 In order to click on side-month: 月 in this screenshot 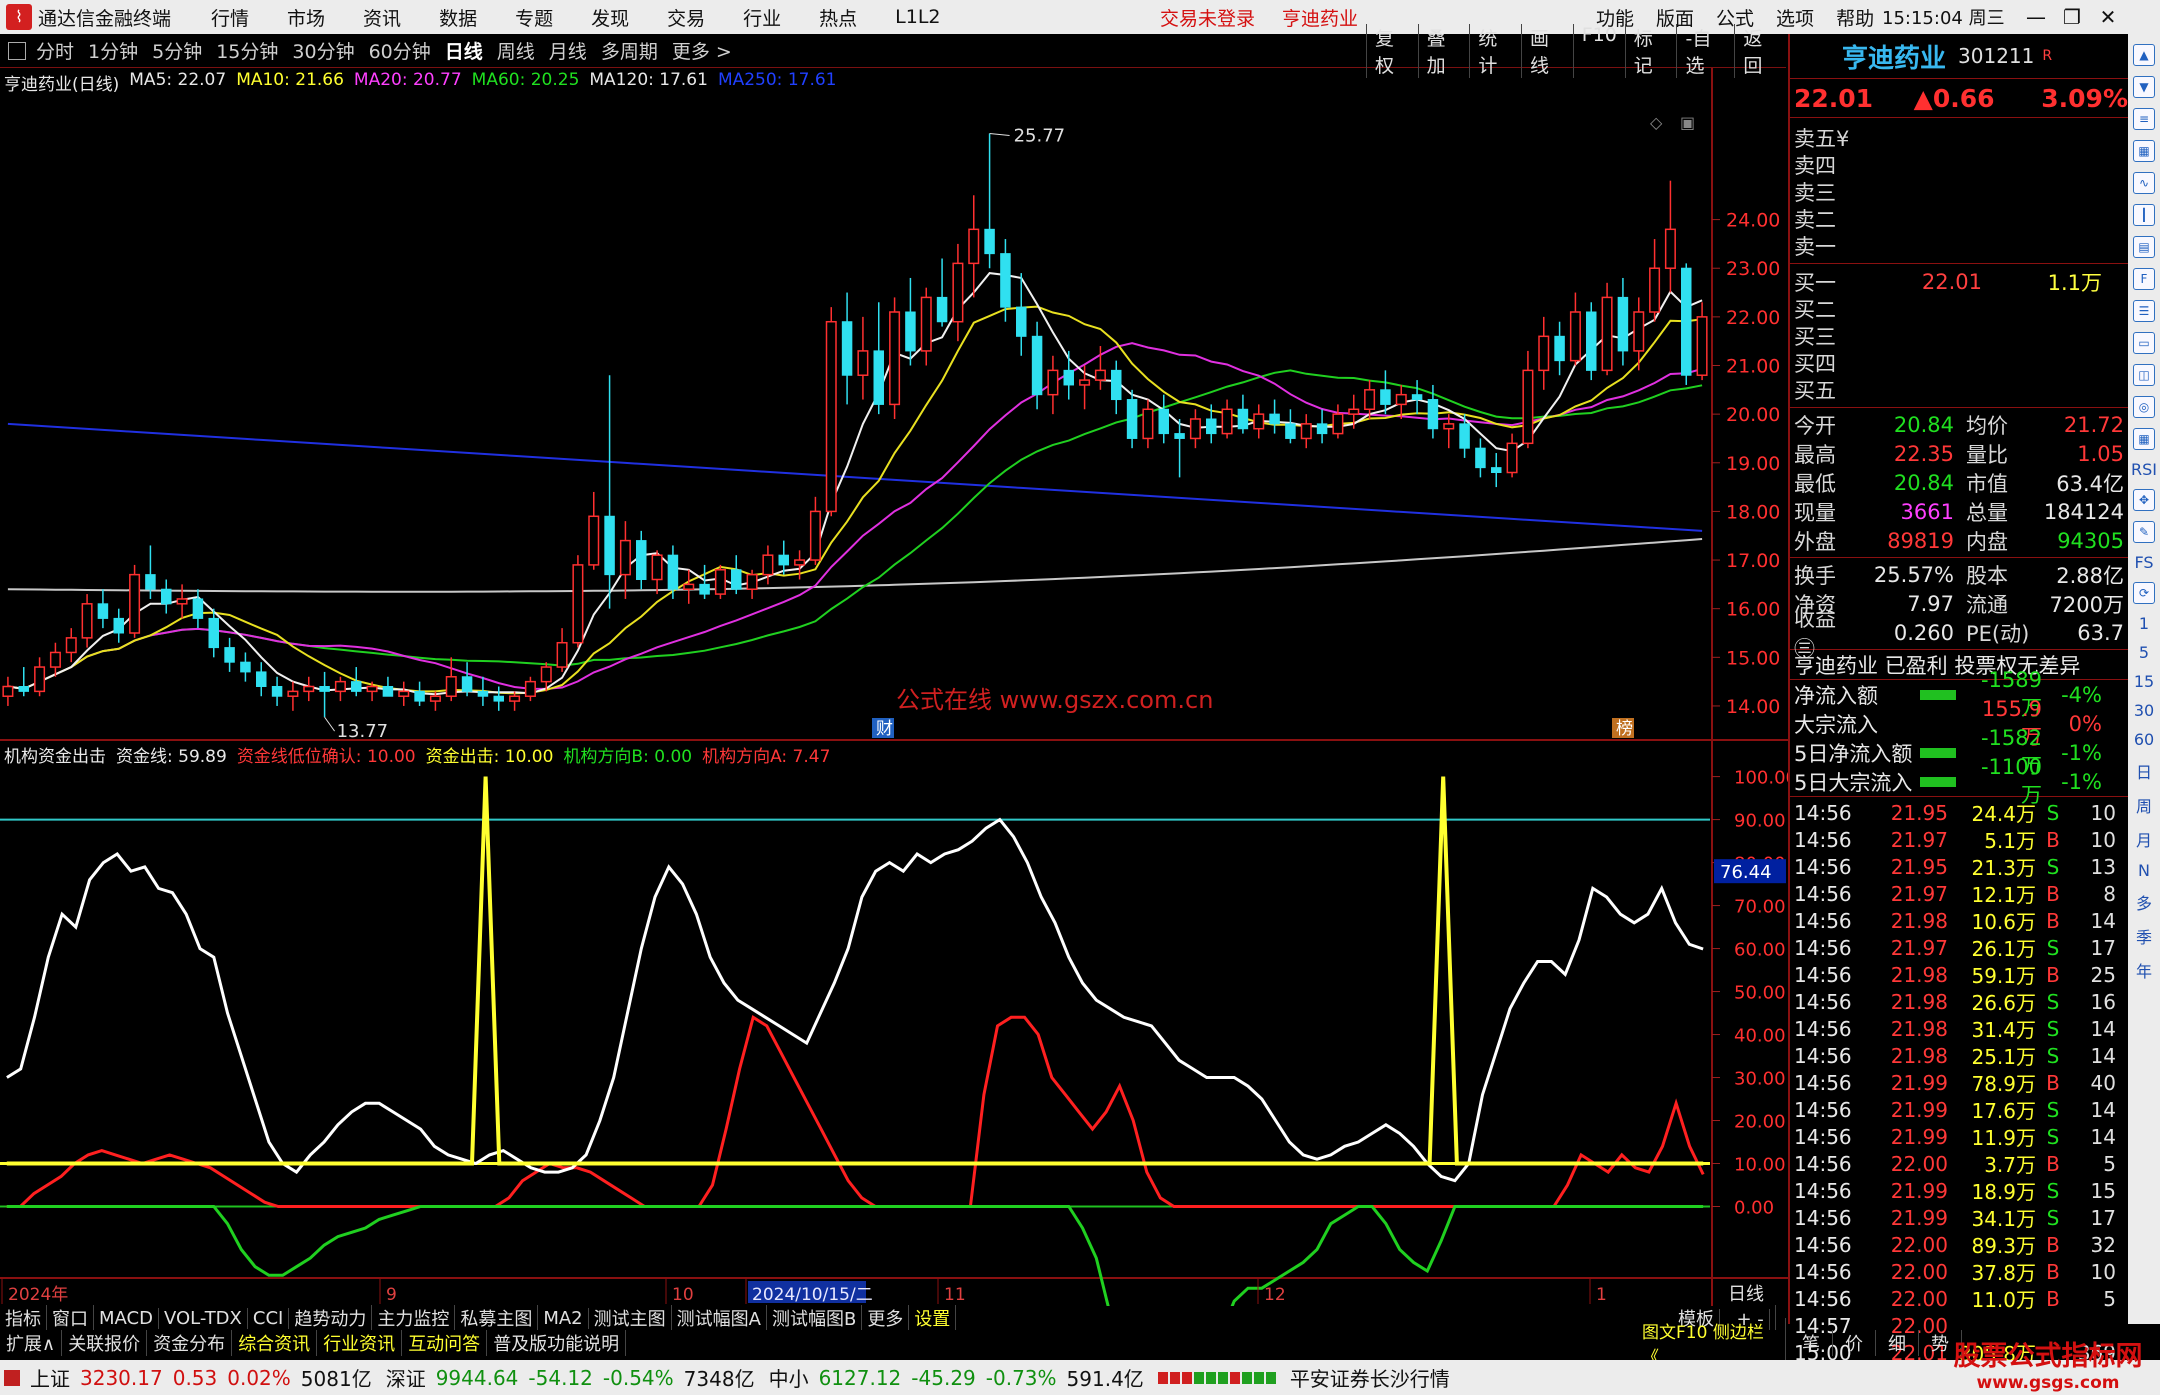, I will do `click(2144, 839)`.